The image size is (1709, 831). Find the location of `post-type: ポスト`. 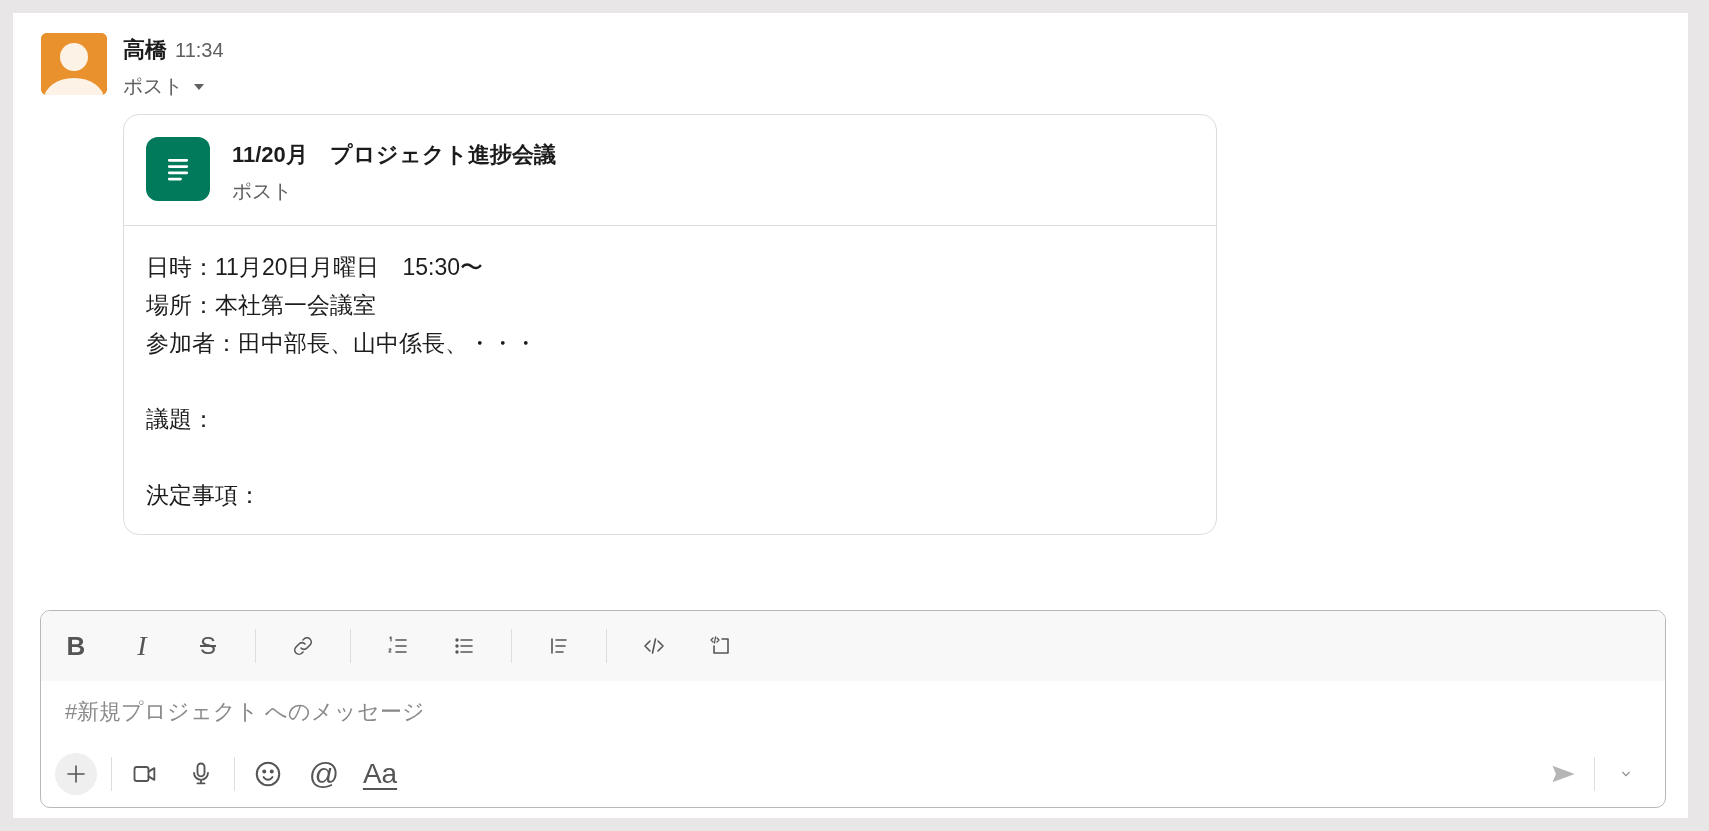

post-type: ポスト is located at coordinates (262, 191).